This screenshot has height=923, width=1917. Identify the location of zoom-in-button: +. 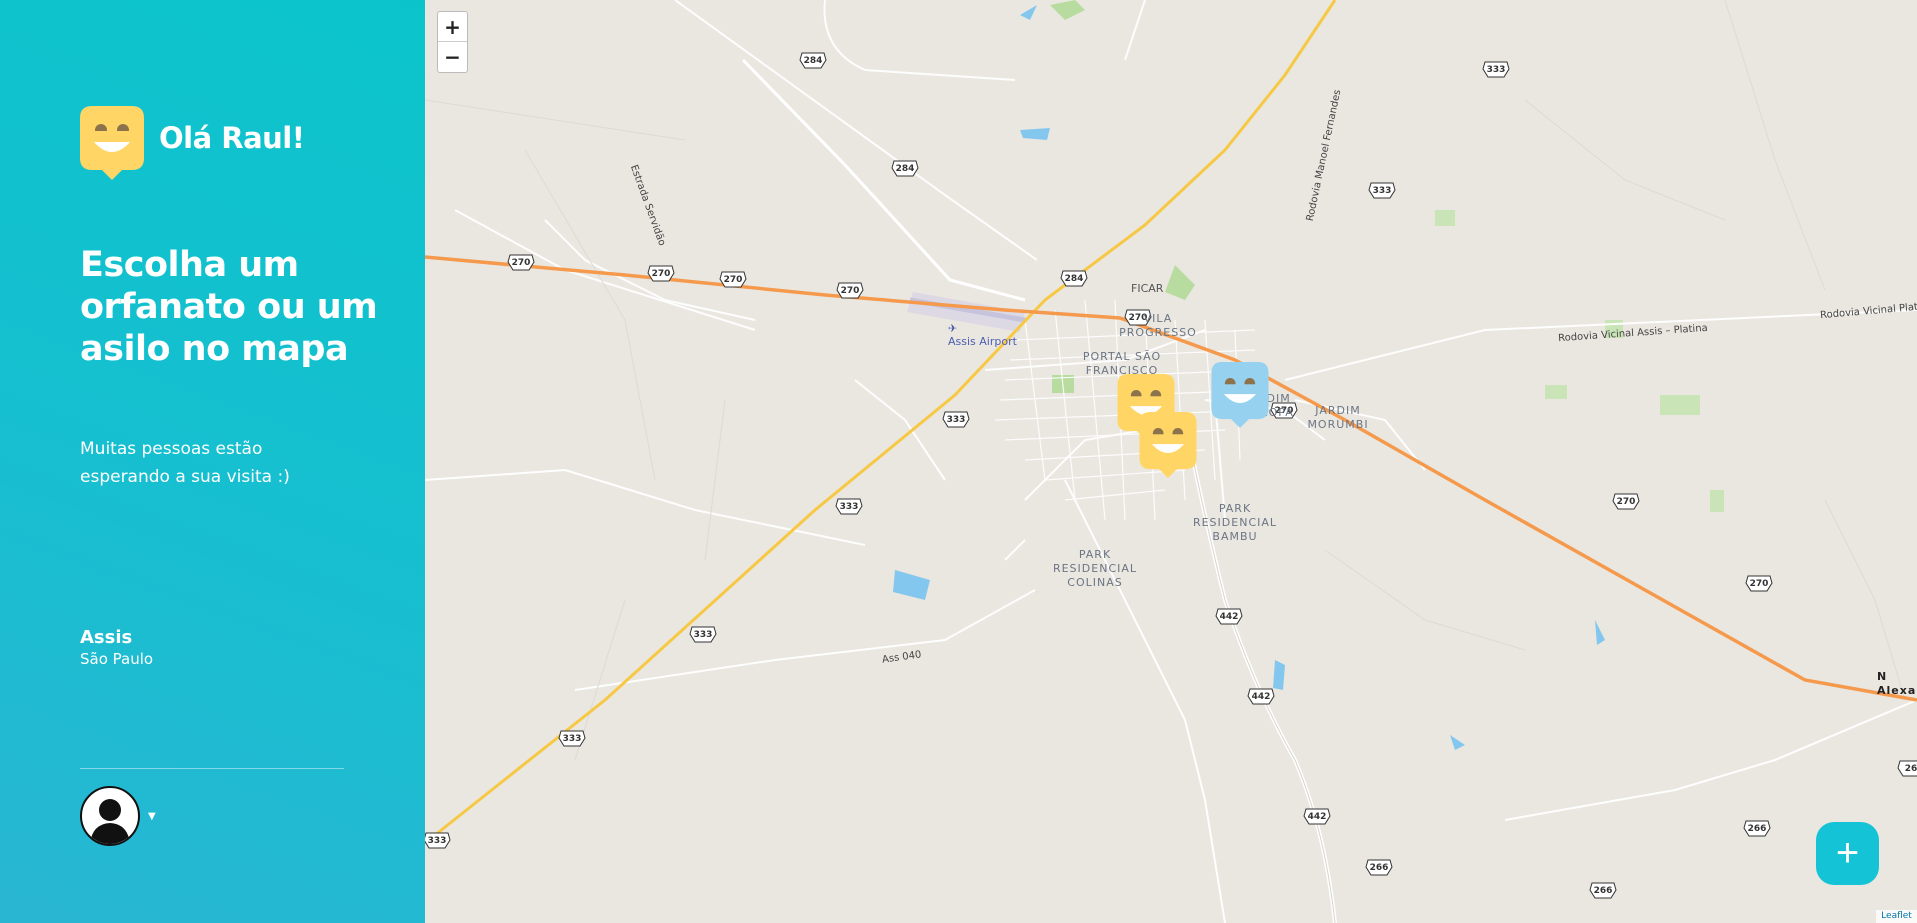
(452, 27).